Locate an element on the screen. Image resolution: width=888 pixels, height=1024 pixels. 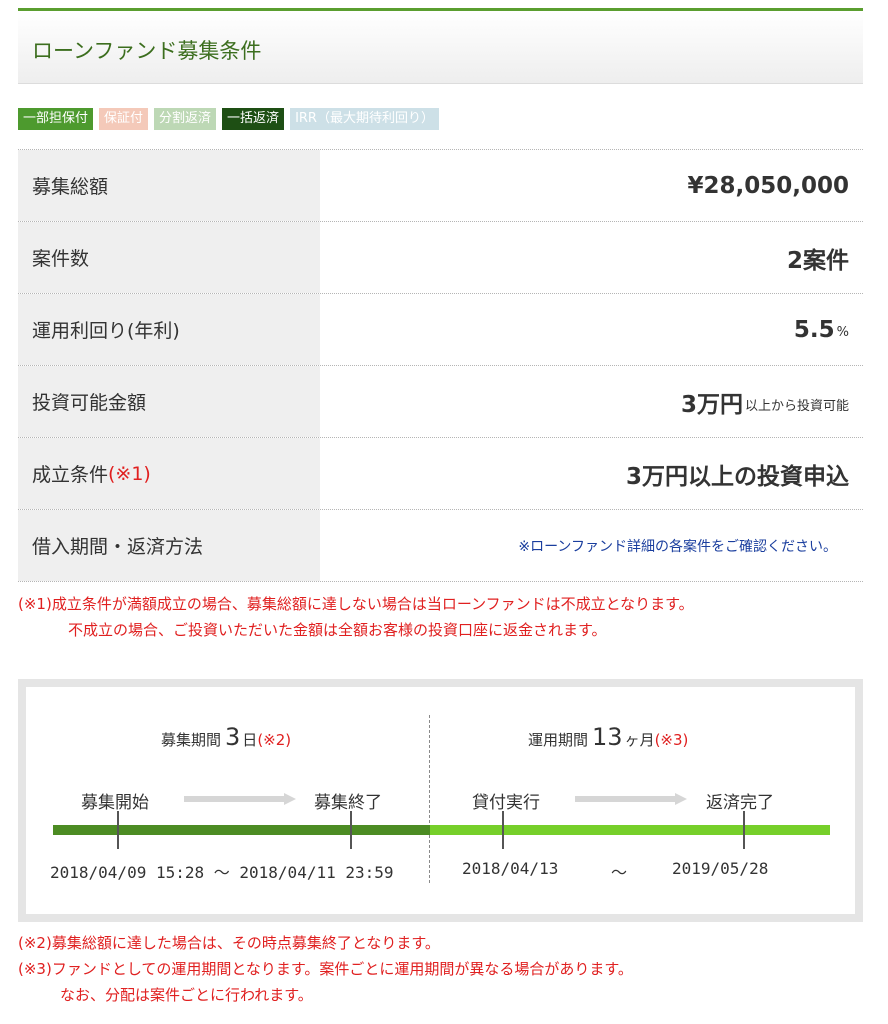
tag-lump-sum: 一括返済 is located at coordinates (253, 119).